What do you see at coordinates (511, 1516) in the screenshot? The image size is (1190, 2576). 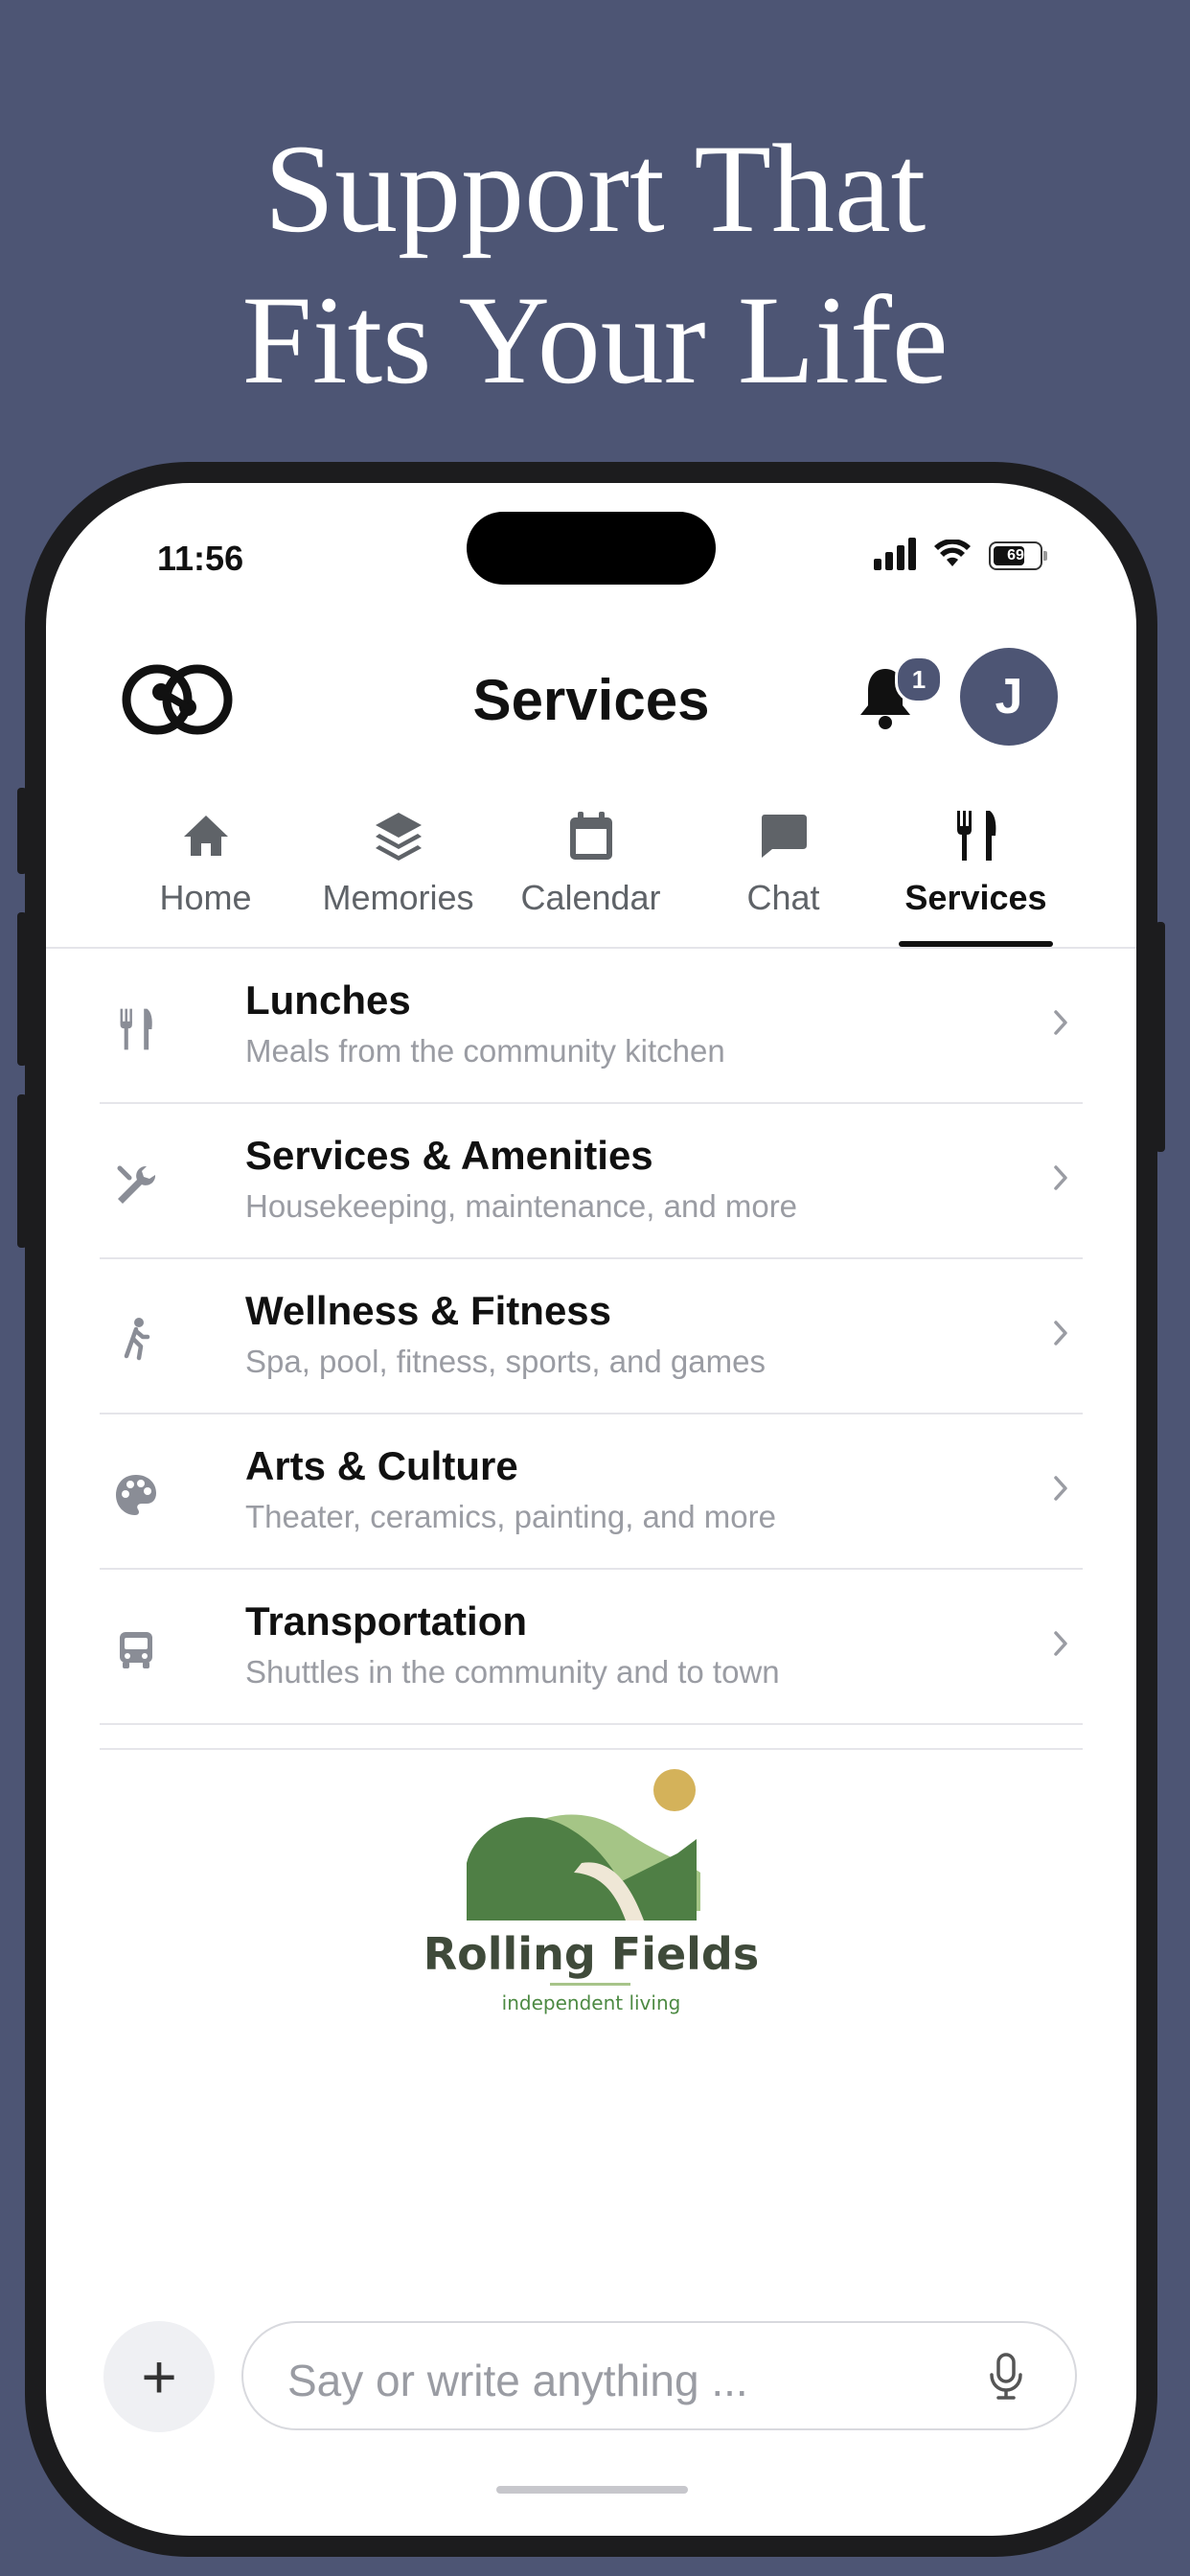 I see `service-subtitle: Theater, ceramics, painting, and more` at bounding box center [511, 1516].